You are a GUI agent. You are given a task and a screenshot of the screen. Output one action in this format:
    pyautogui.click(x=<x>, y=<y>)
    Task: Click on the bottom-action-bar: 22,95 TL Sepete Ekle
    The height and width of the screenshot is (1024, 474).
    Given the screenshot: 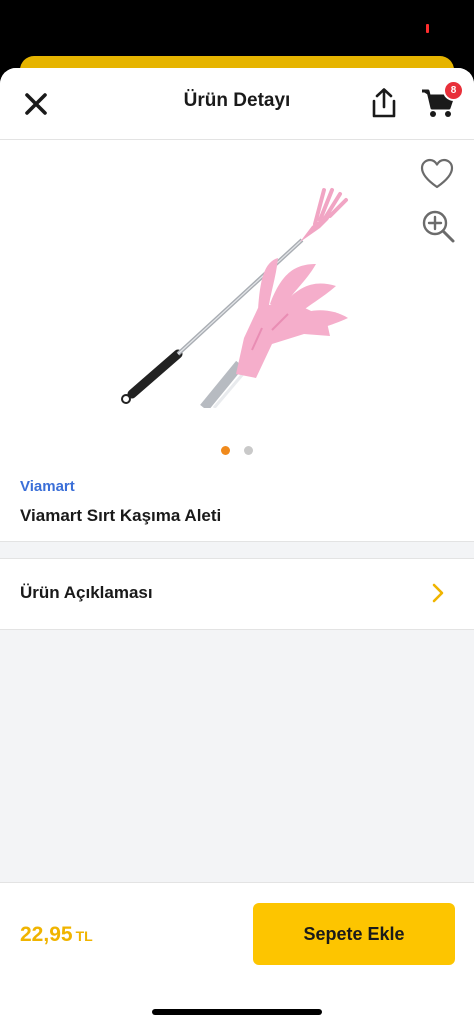 What is the action you would take?
    pyautogui.click(x=237, y=953)
    